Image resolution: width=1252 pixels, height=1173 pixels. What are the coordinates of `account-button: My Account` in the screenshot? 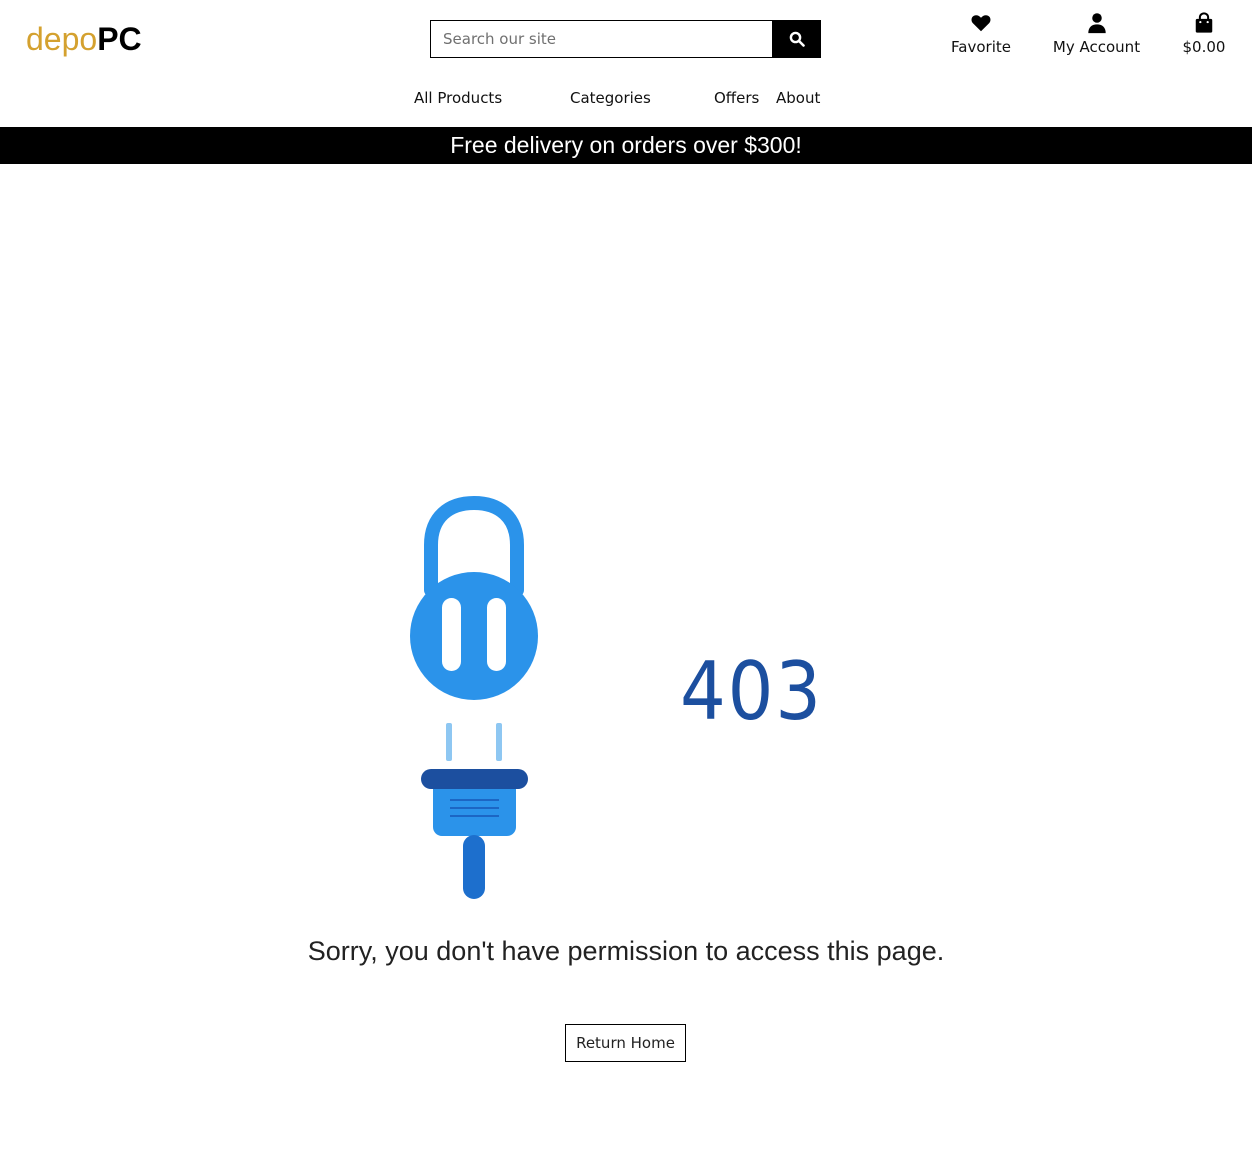 It's located at (1096, 34).